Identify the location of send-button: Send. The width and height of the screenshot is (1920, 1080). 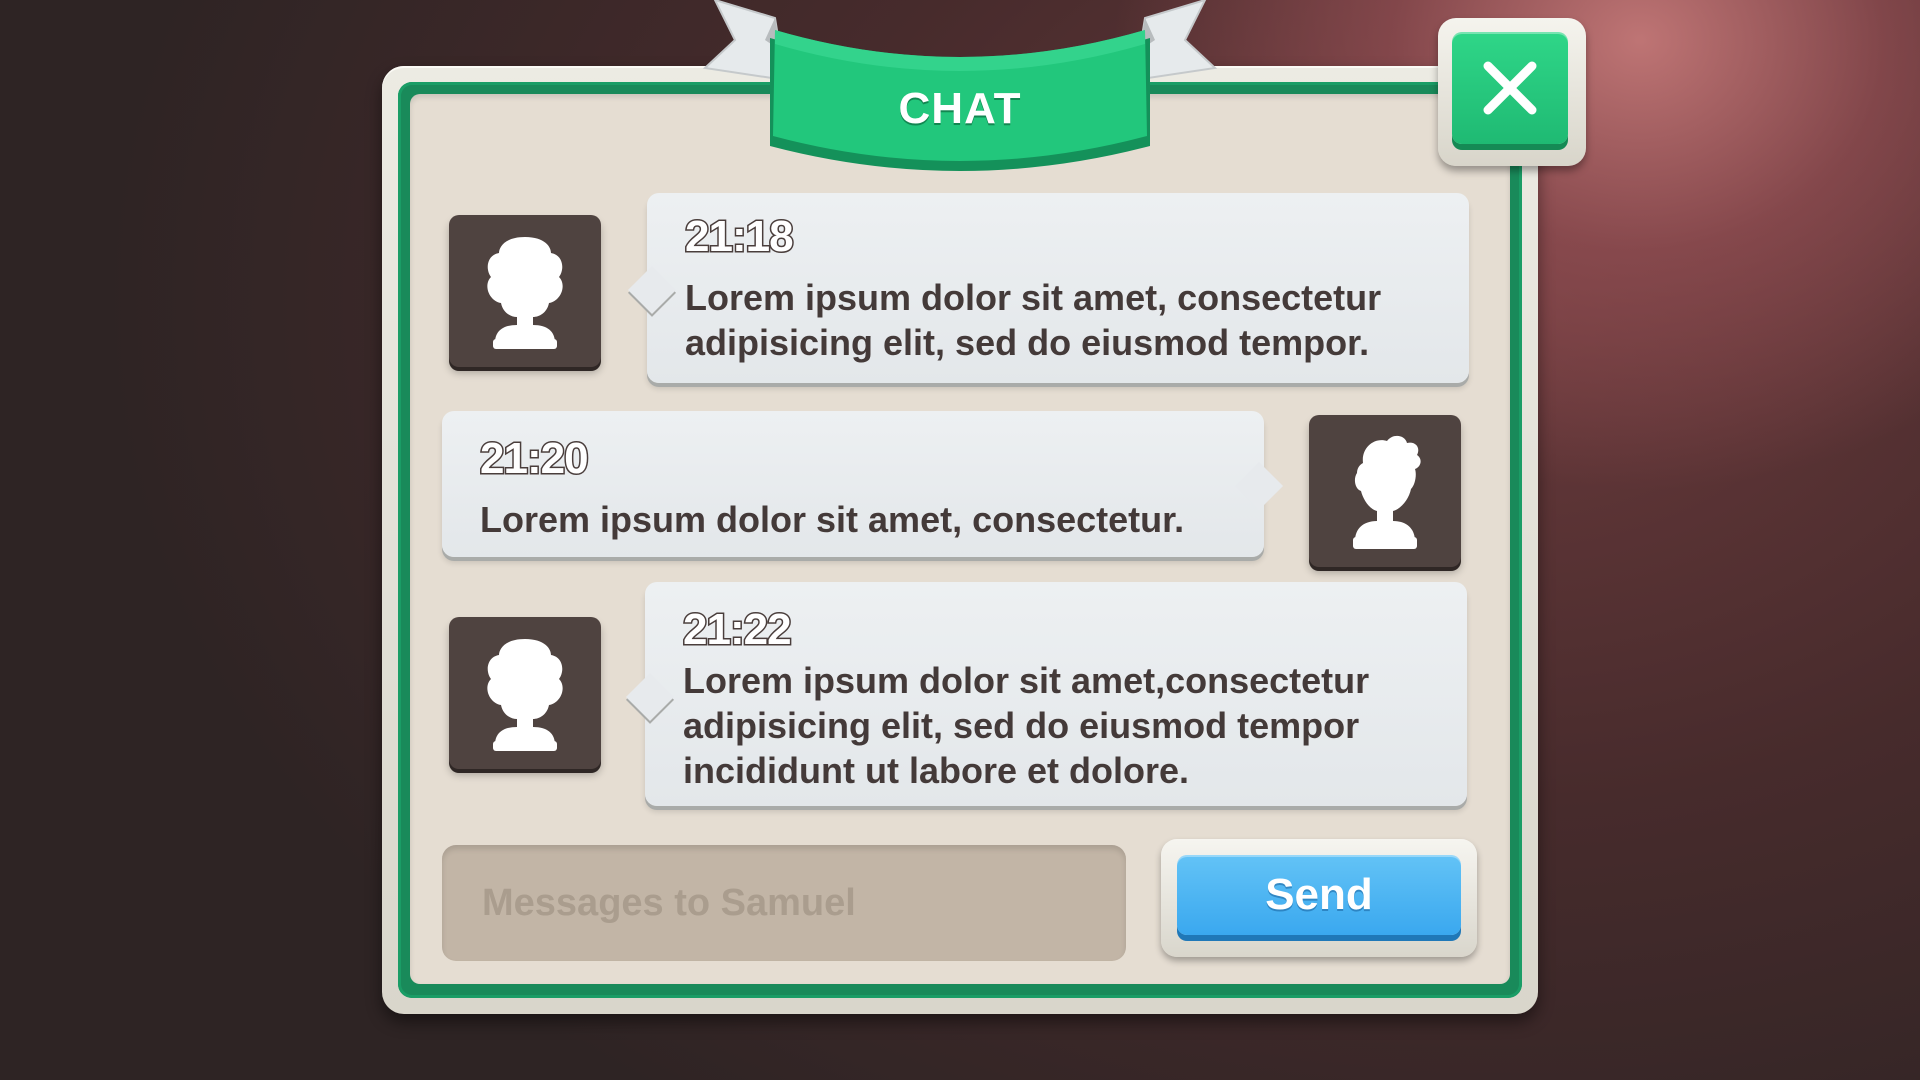
(1319, 895).